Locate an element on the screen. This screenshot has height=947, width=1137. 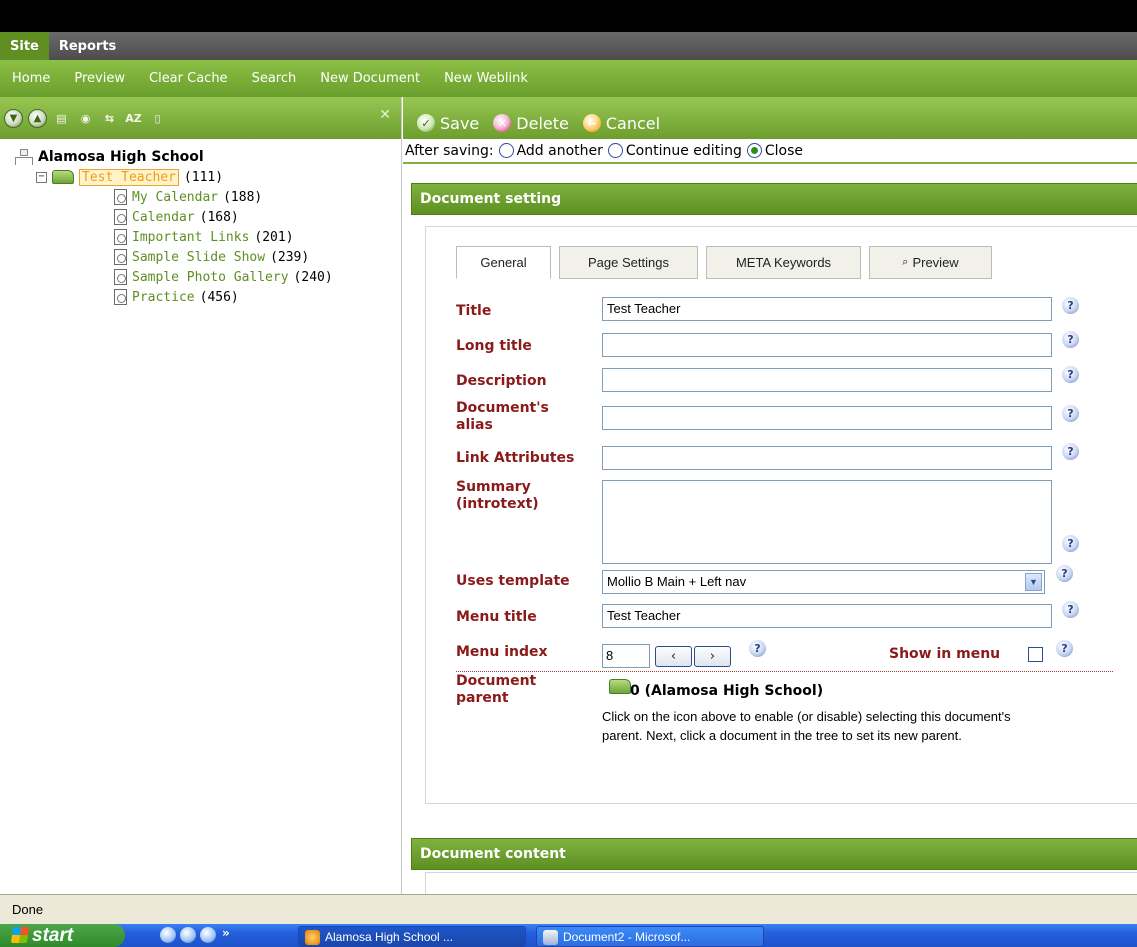
show-in-menu-checkbox is located at coordinates (1035, 654).